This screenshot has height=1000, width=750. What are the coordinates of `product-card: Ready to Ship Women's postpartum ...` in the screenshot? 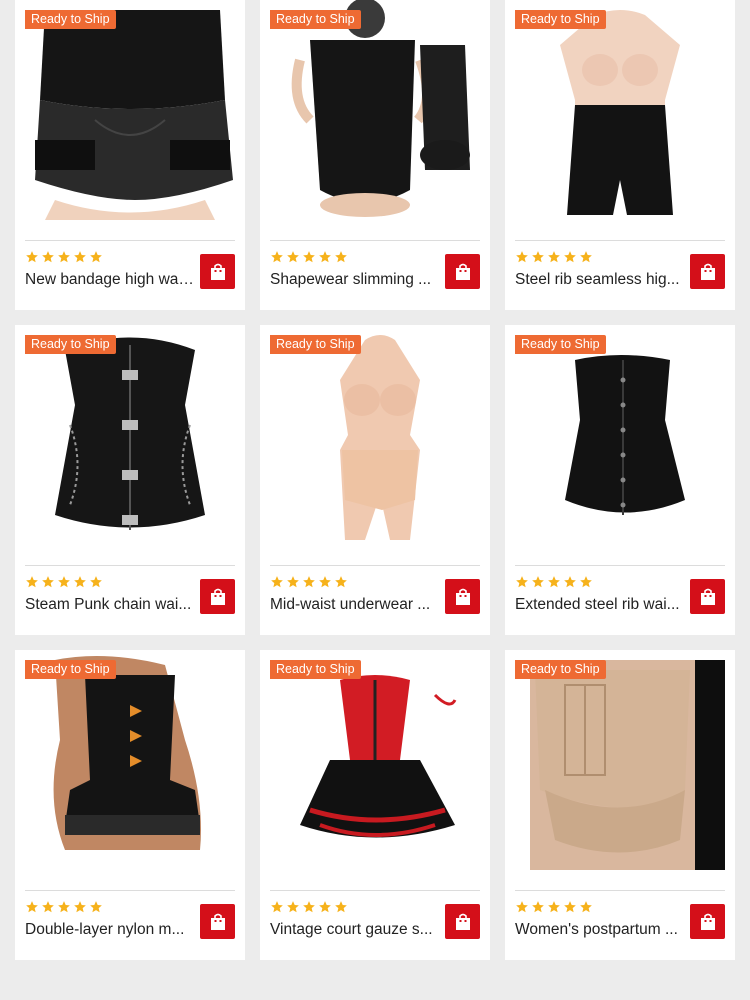 It's located at (620, 805).